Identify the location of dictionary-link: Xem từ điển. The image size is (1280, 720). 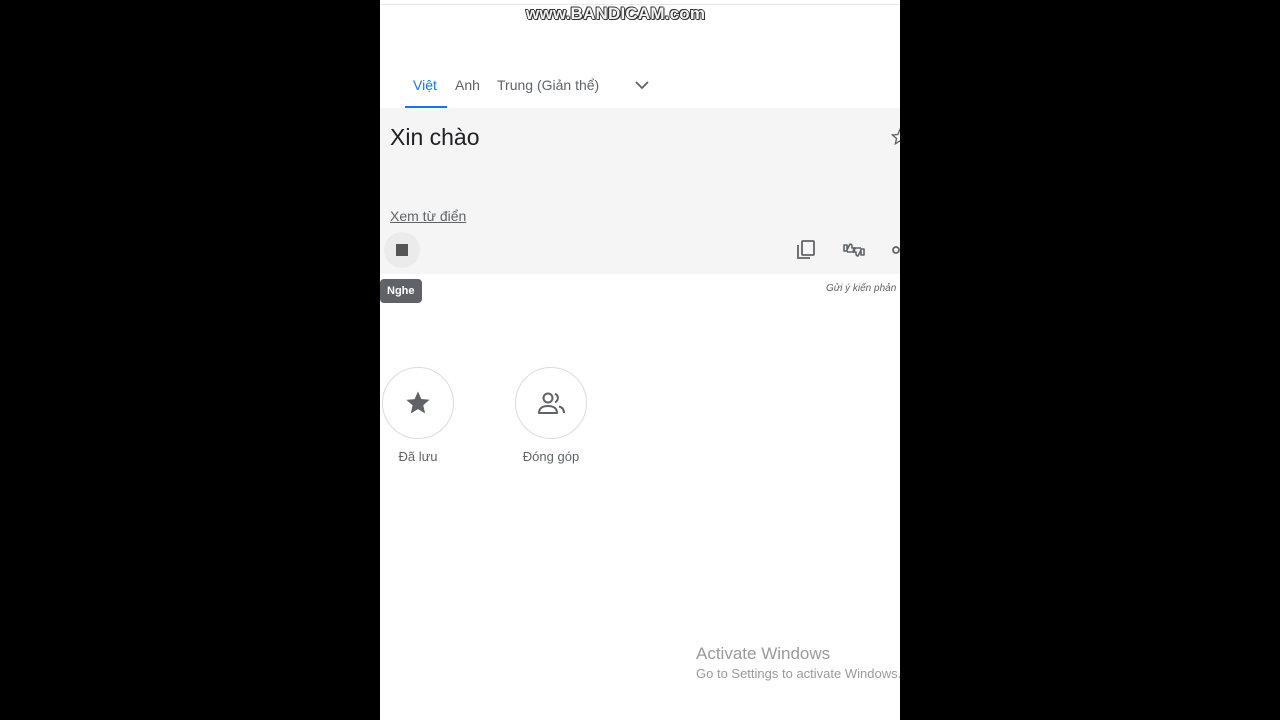
(428, 216).